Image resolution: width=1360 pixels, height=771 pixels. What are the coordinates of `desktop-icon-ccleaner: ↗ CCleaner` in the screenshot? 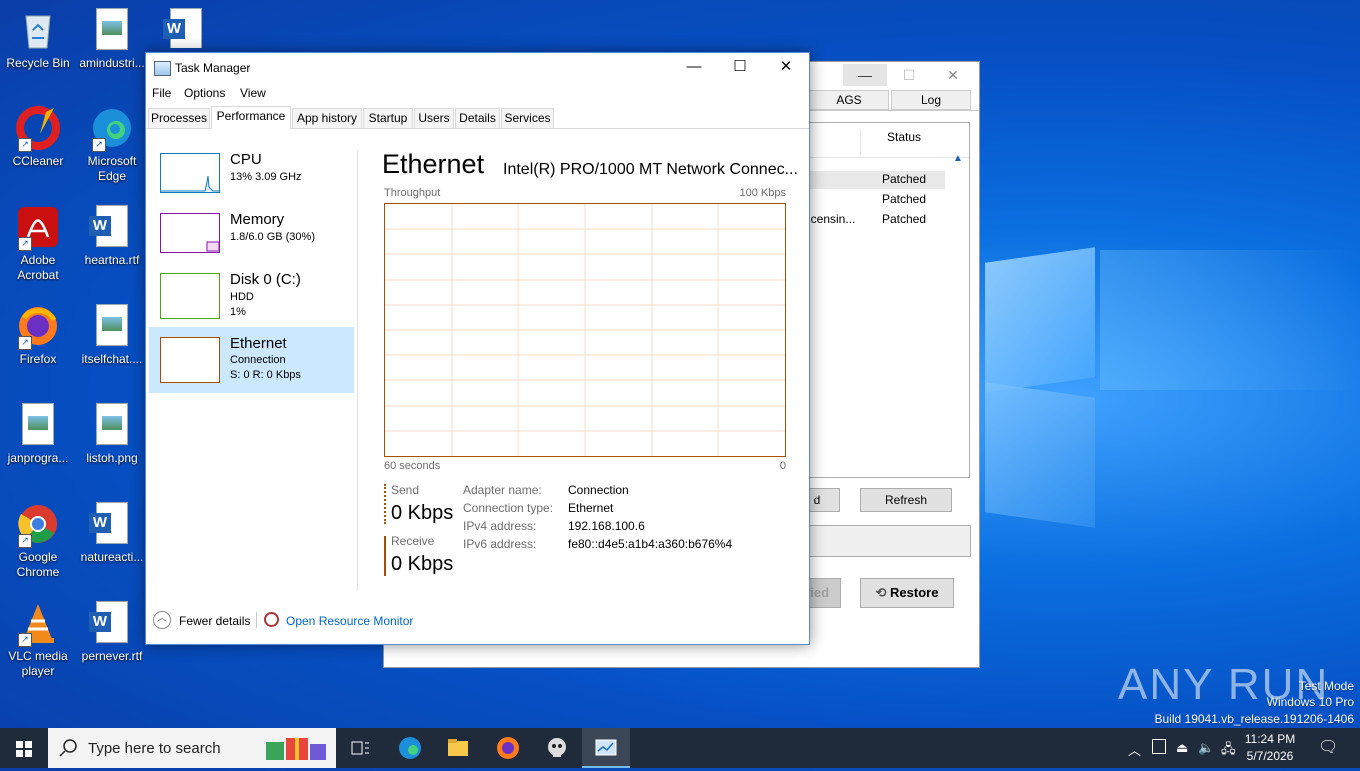 It's located at (38, 137).